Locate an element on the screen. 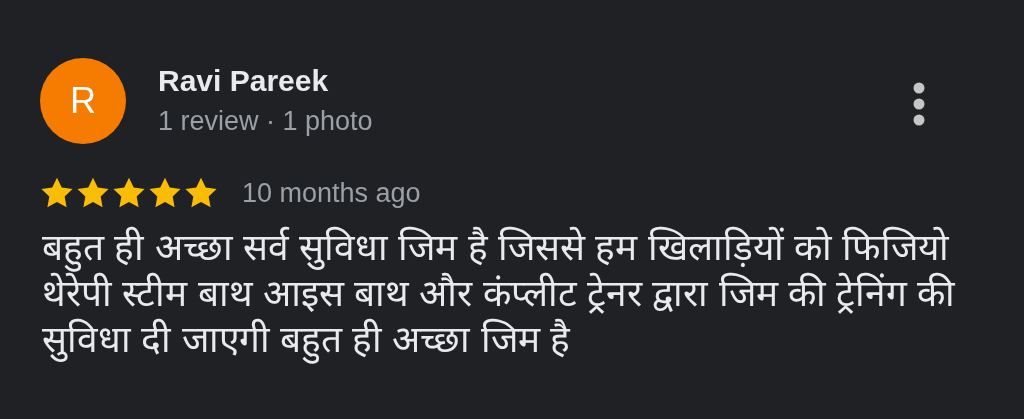 Image resolution: width=1024 pixels, height=419 pixels. more-options-icon is located at coordinates (919, 104).